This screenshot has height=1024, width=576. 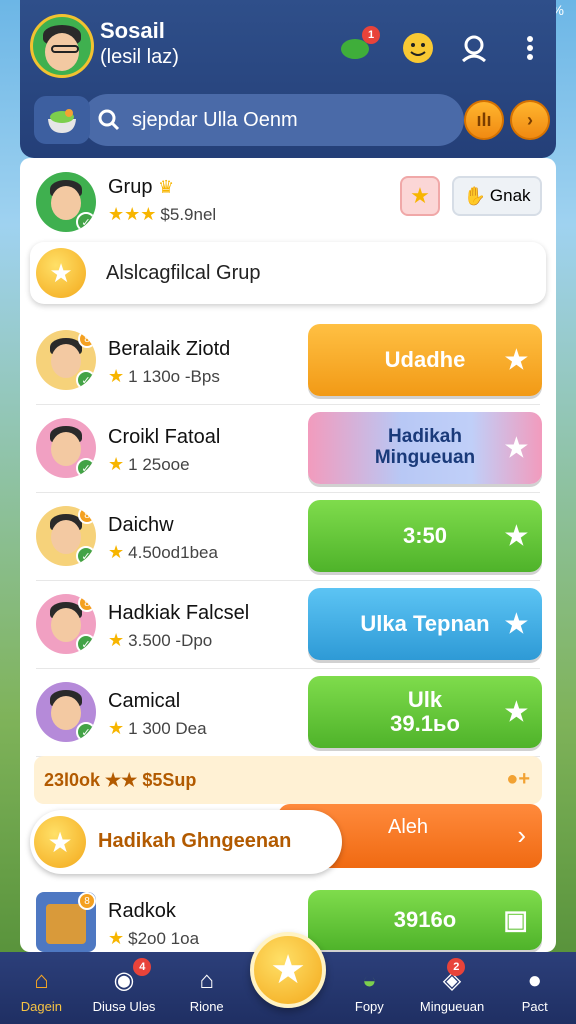 What do you see at coordinates (288, 206) in the screenshot?
I see `group-row: ✓ Grup ♛ ★★★ $5.9nel ★ ✋ Gnak` at bounding box center [288, 206].